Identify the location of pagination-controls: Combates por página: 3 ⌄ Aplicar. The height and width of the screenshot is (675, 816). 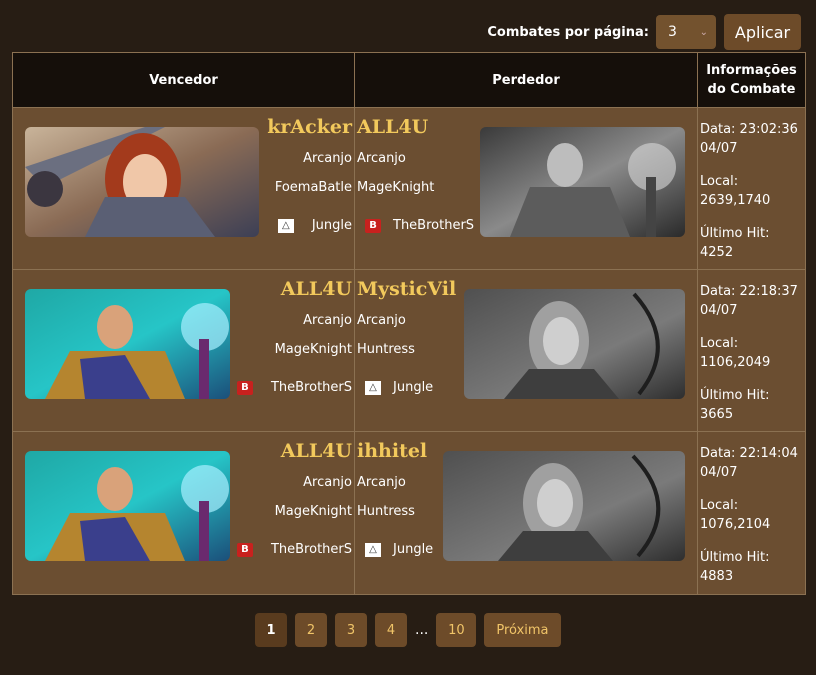
(644, 32).